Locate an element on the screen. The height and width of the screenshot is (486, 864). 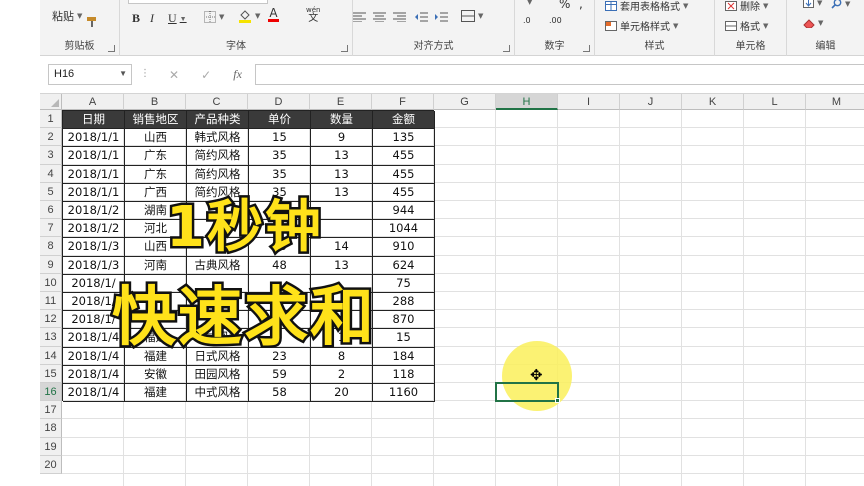
table-cell: 944 is located at coordinates (404, 211).